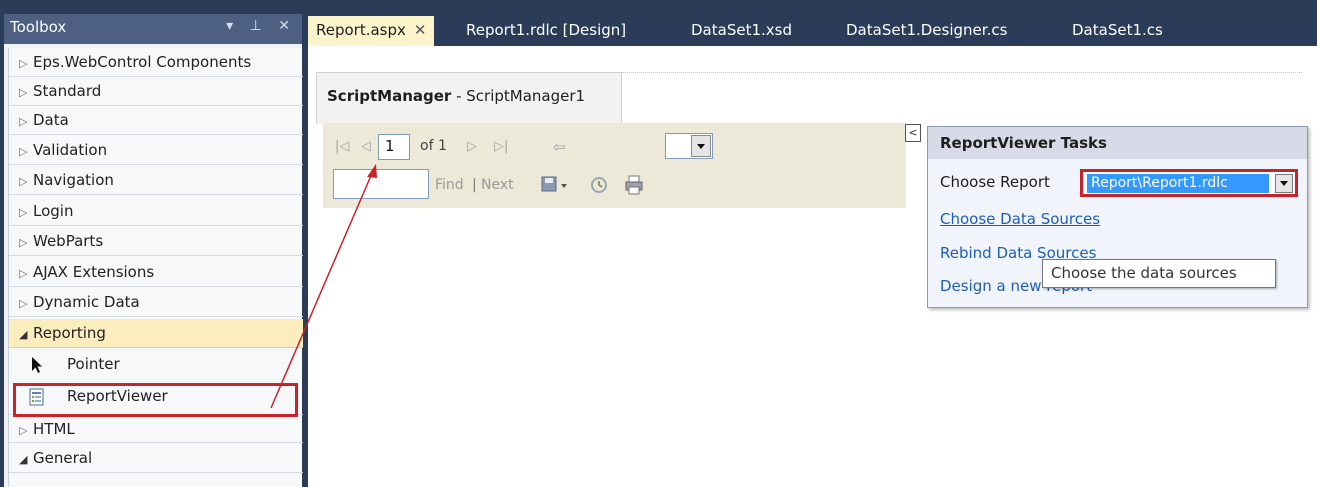 This screenshot has width=1317, height=487. I want to click on next-page-icon: ▷, so click(472, 146).